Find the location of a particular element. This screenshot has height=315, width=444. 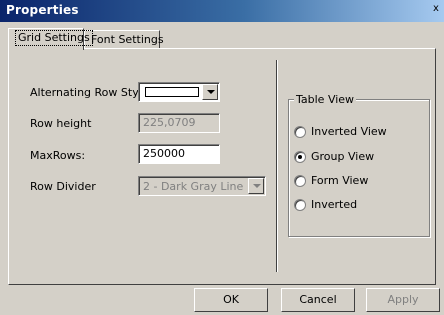

tab-grid-settings: Grid Settings is located at coordinates (50, 39).